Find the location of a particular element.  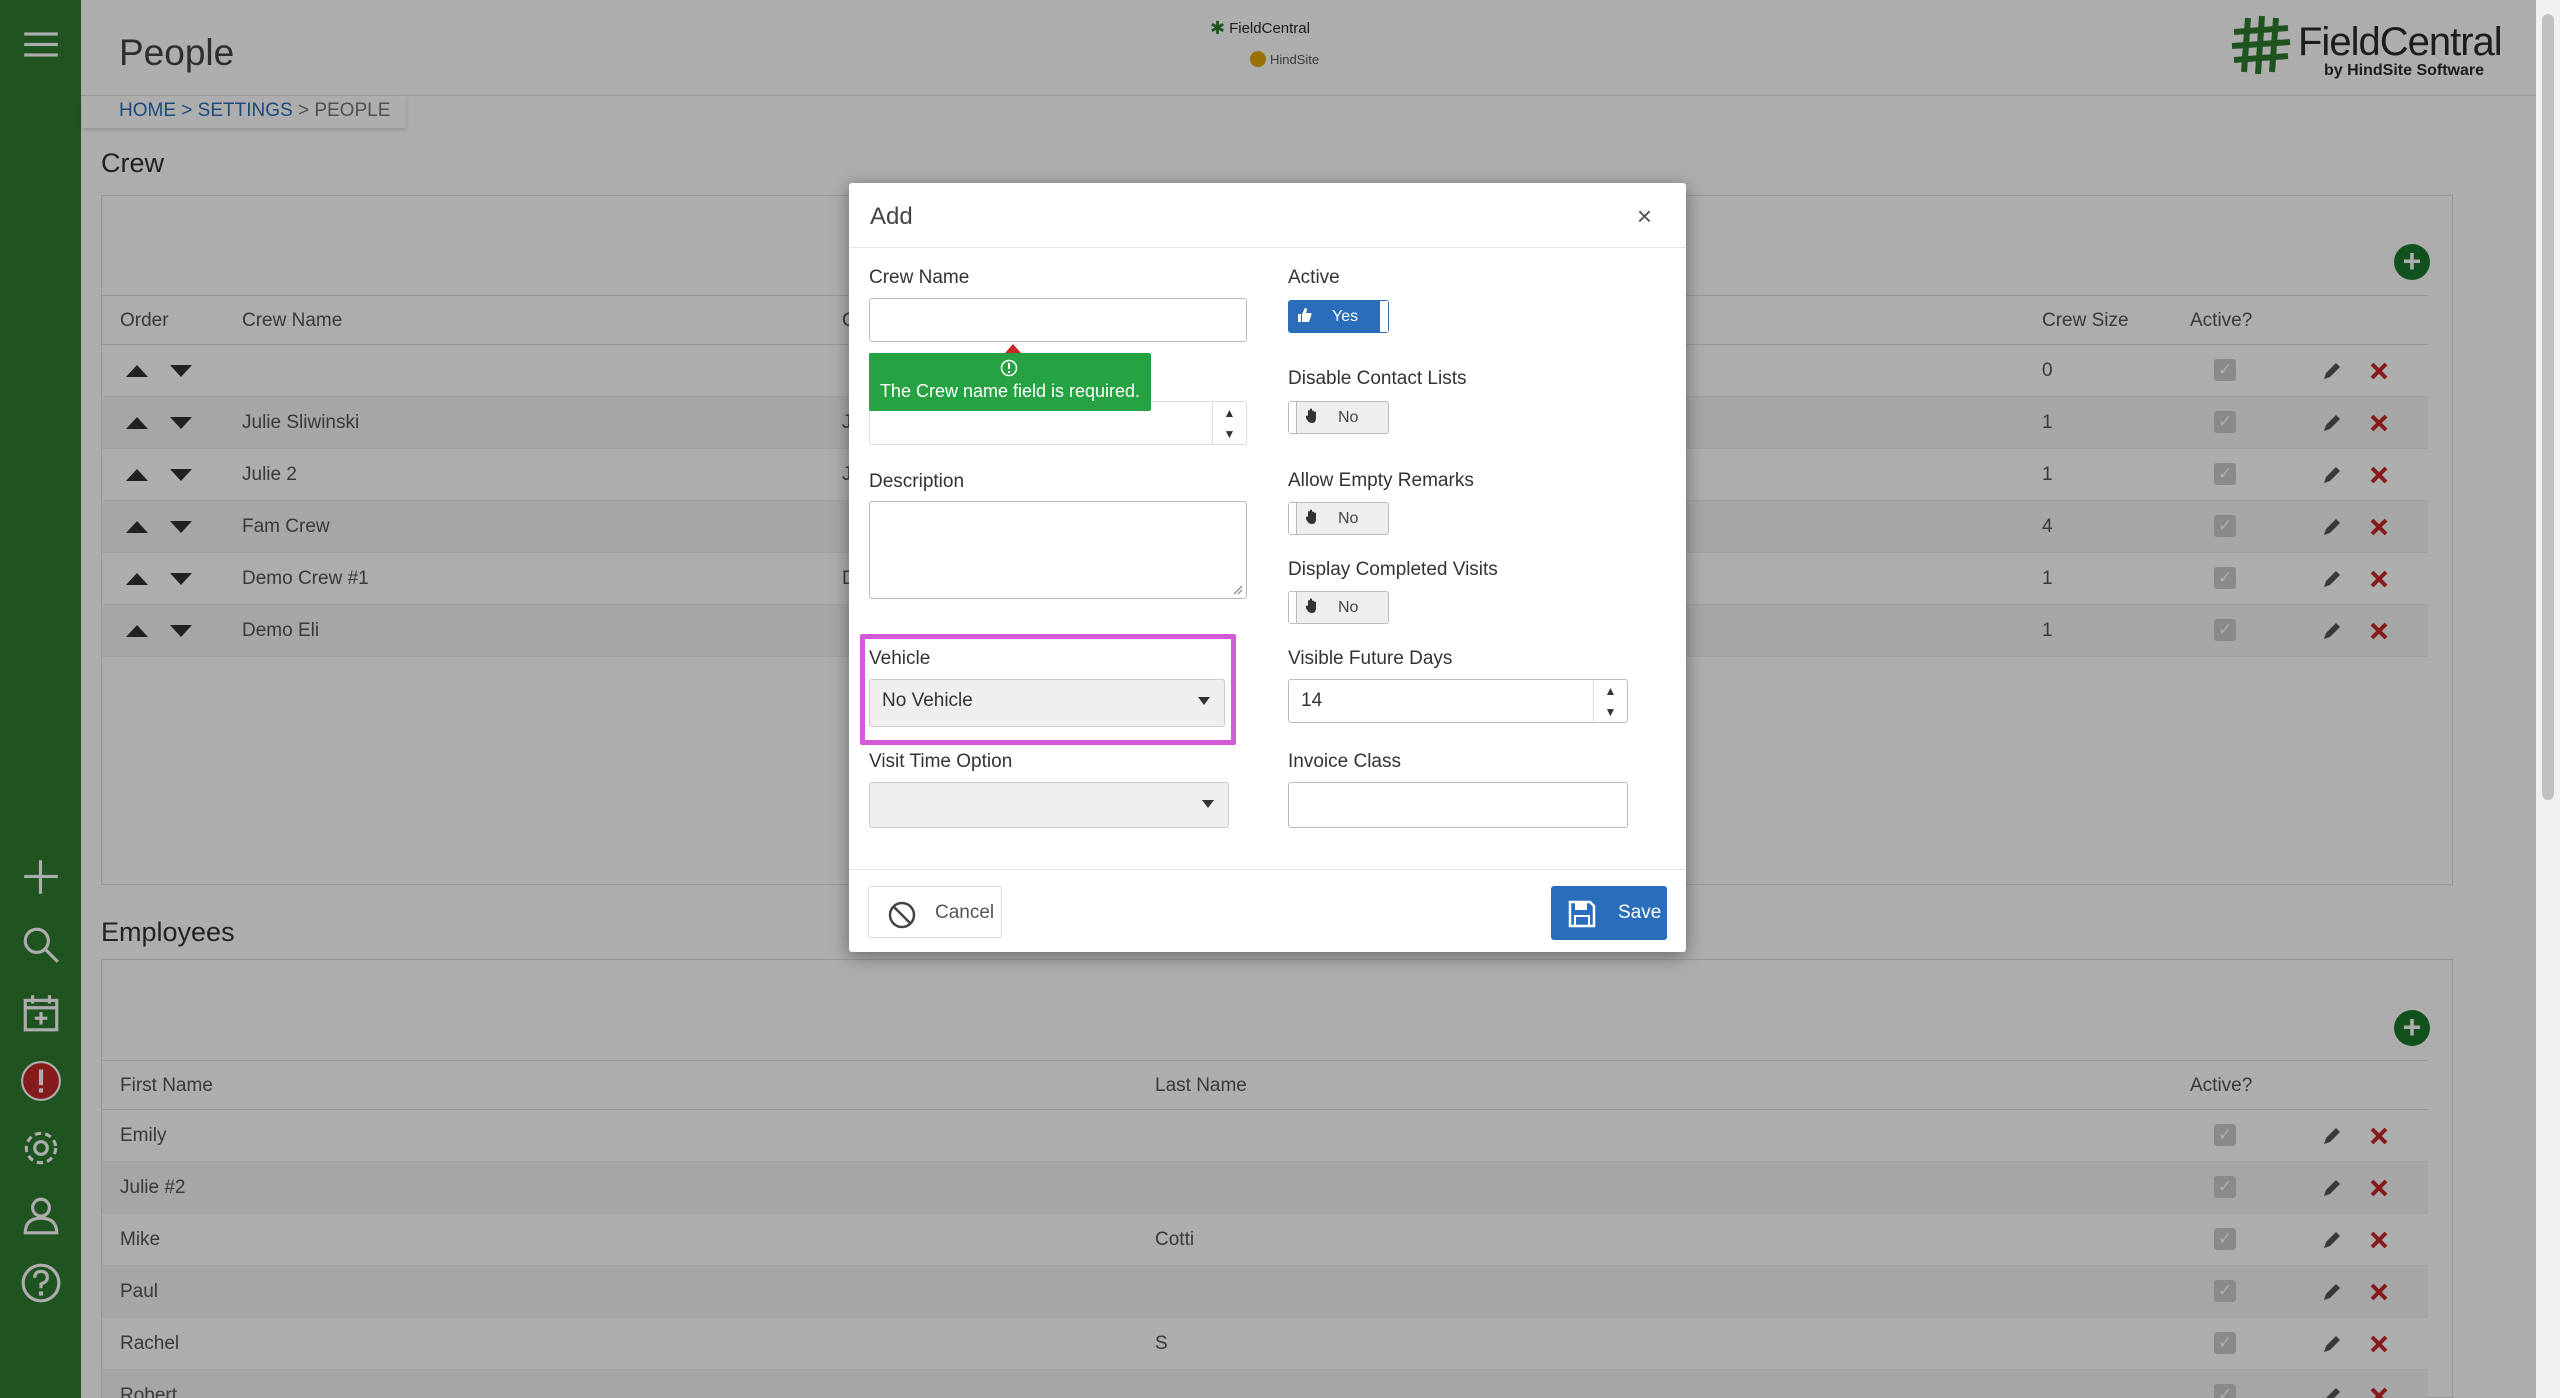

visit-time-select is located at coordinates (1049, 805).